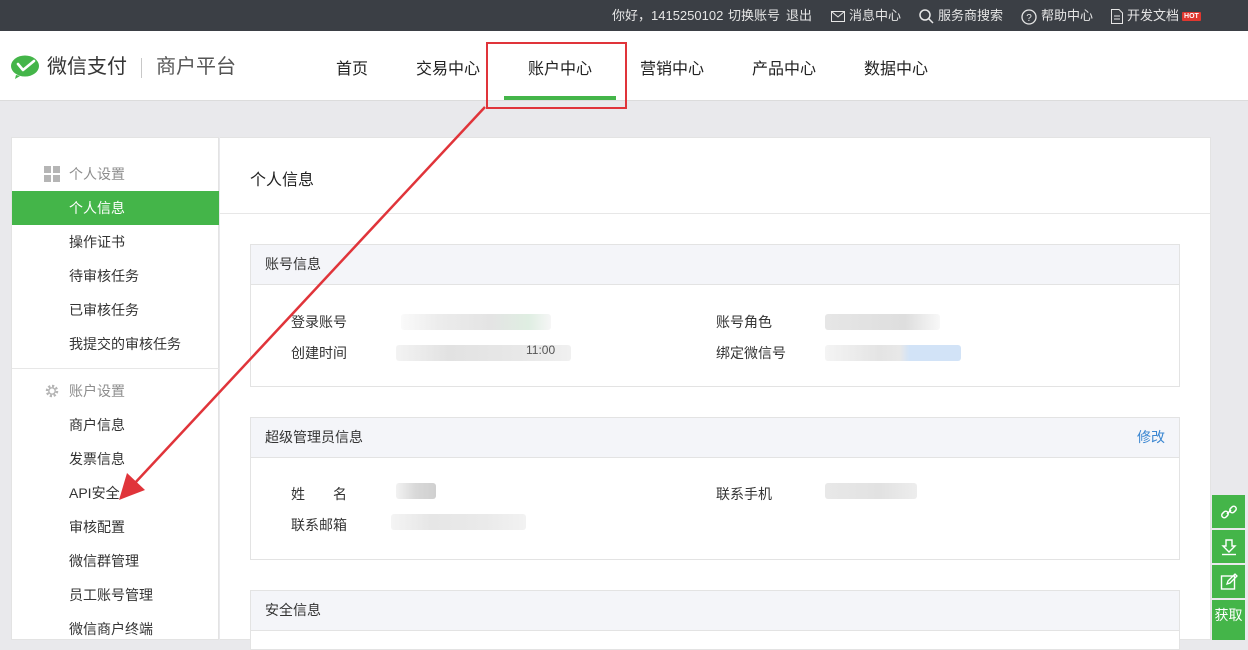  Describe the element at coordinates (882, 322) in the screenshot. I see `account-role-value-redacted` at that location.